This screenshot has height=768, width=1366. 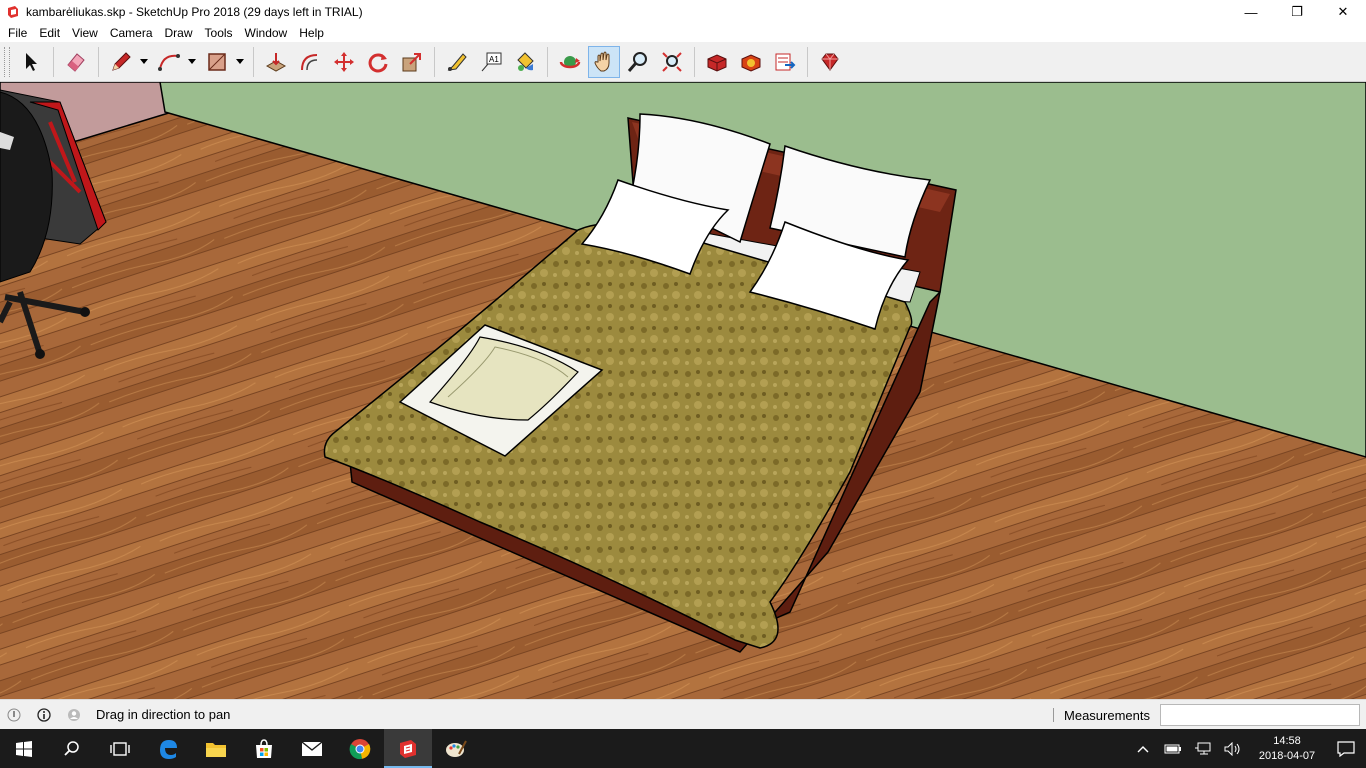 I want to click on battery-button, so click(x=1173, y=748).